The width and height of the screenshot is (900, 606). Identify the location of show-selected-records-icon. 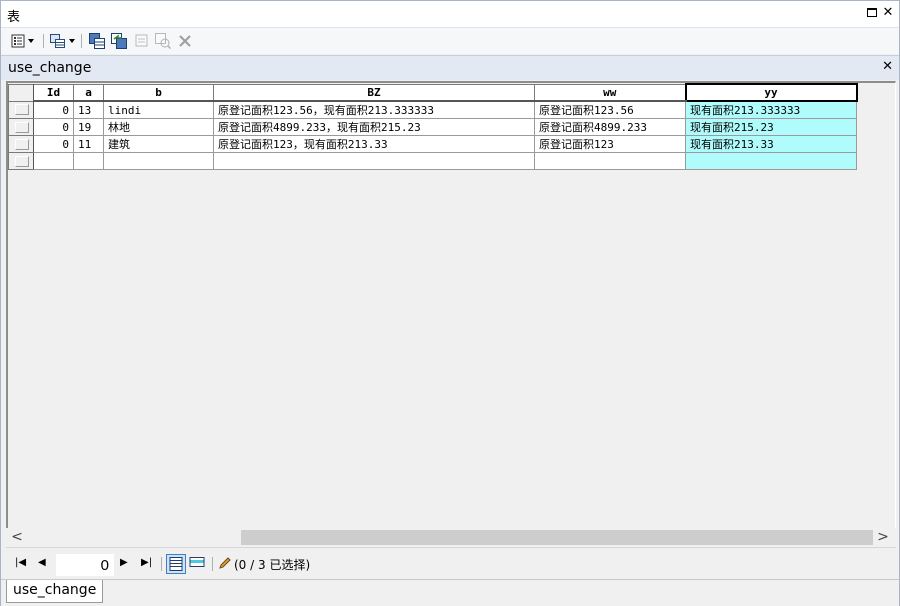
(197, 562).